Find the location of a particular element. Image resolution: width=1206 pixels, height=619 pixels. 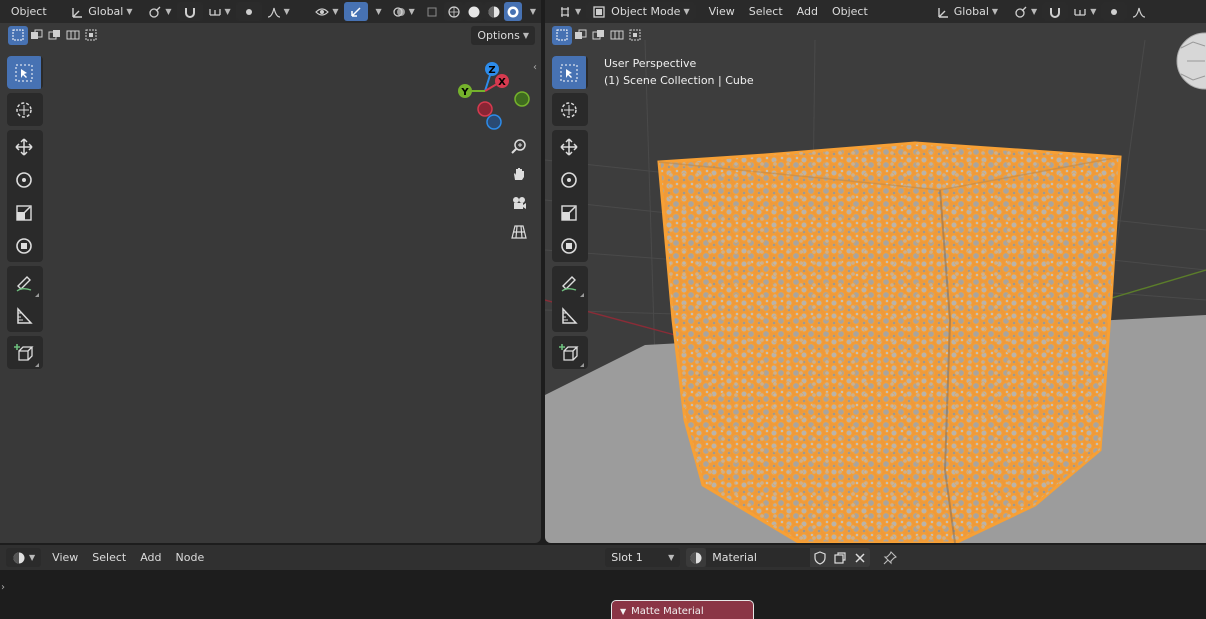

menu-node: Node is located at coordinates (190, 557).